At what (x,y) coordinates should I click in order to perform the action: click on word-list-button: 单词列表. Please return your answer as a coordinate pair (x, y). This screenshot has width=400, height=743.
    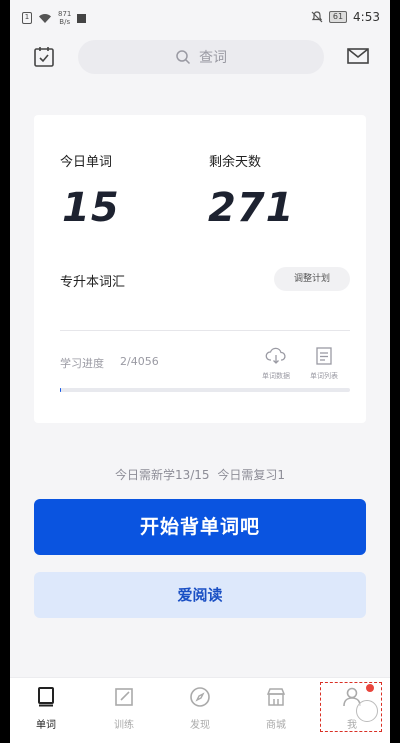
    Looking at the image, I should click on (324, 364).